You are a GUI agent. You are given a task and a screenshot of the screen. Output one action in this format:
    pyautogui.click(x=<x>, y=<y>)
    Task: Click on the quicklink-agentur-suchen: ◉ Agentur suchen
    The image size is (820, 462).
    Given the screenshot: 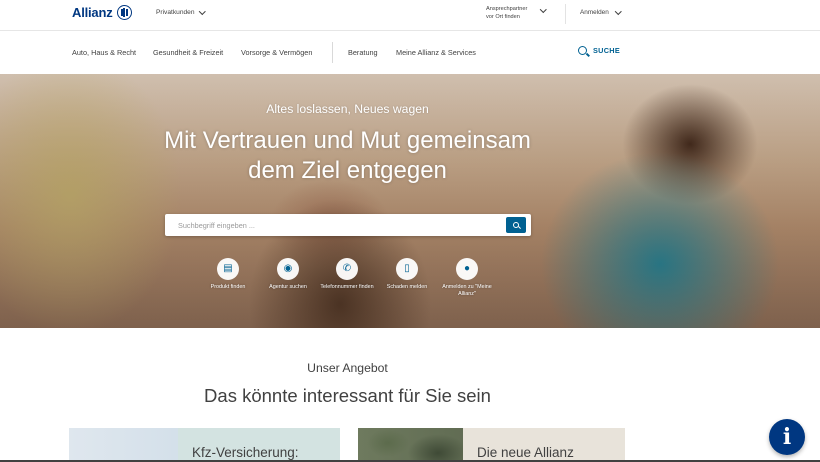 What is the action you would take?
    pyautogui.click(x=288, y=274)
    